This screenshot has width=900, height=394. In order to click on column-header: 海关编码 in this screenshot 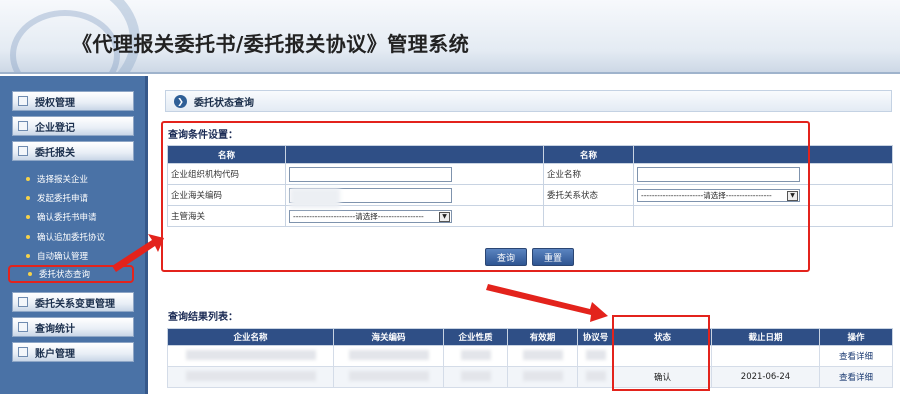, I will do `click(388, 337)`.